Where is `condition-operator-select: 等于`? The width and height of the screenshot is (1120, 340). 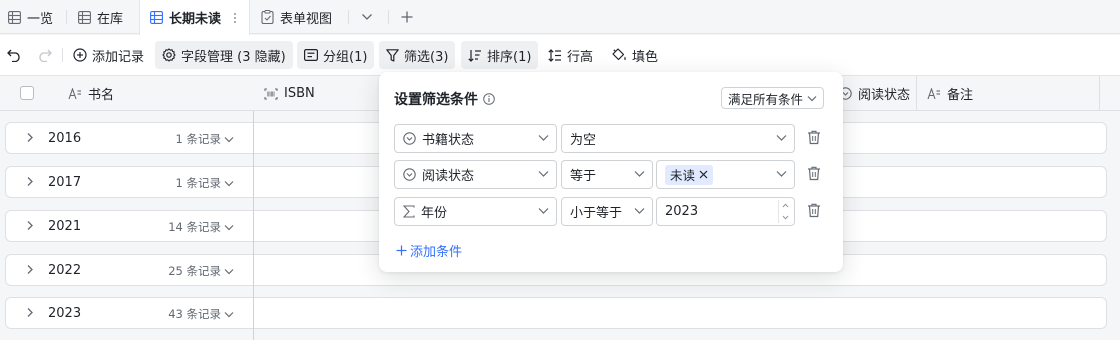 condition-operator-select: 等于 is located at coordinates (607, 174).